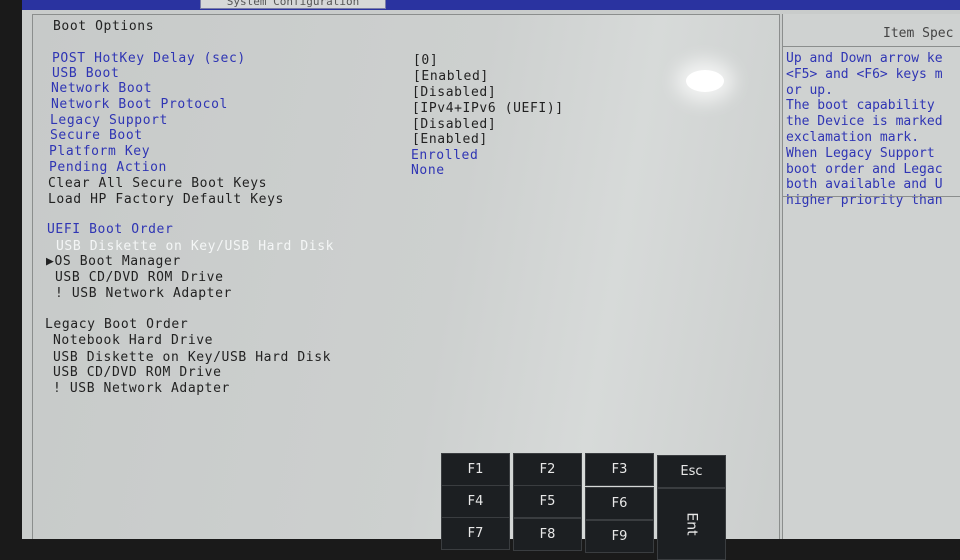  I want to click on section-title: Boot Options, so click(104, 26).